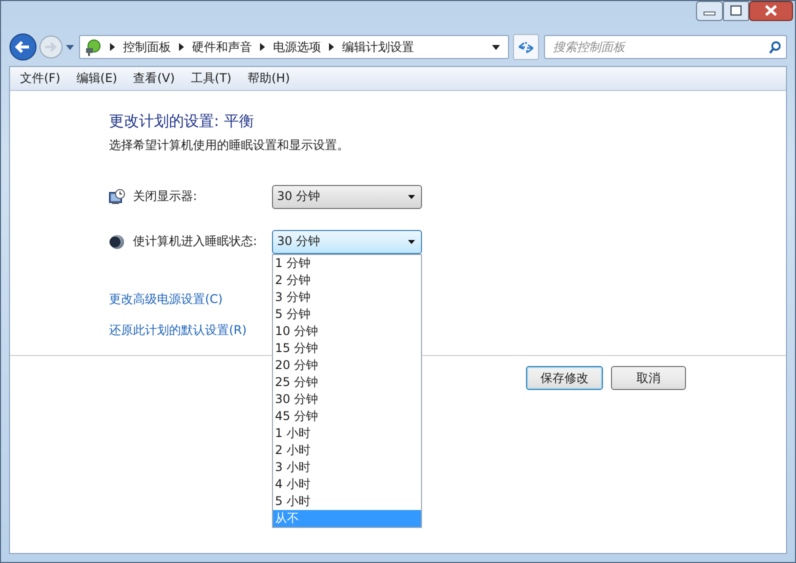  Describe the element at coordinates (665, 47) in the screenshot. I see `search-field: 搜索控制面板` at that location.